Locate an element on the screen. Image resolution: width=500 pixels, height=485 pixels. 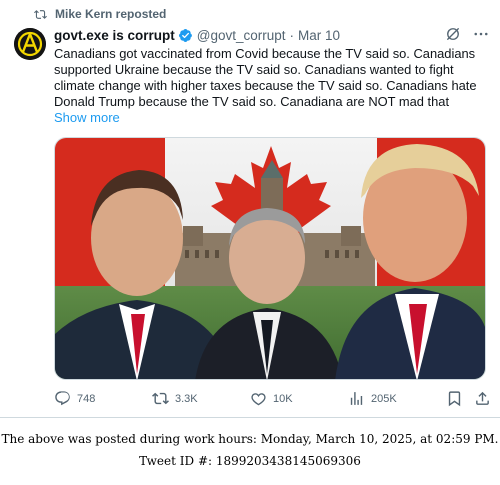
like-button: 10K is located at coordinates (271, 398).